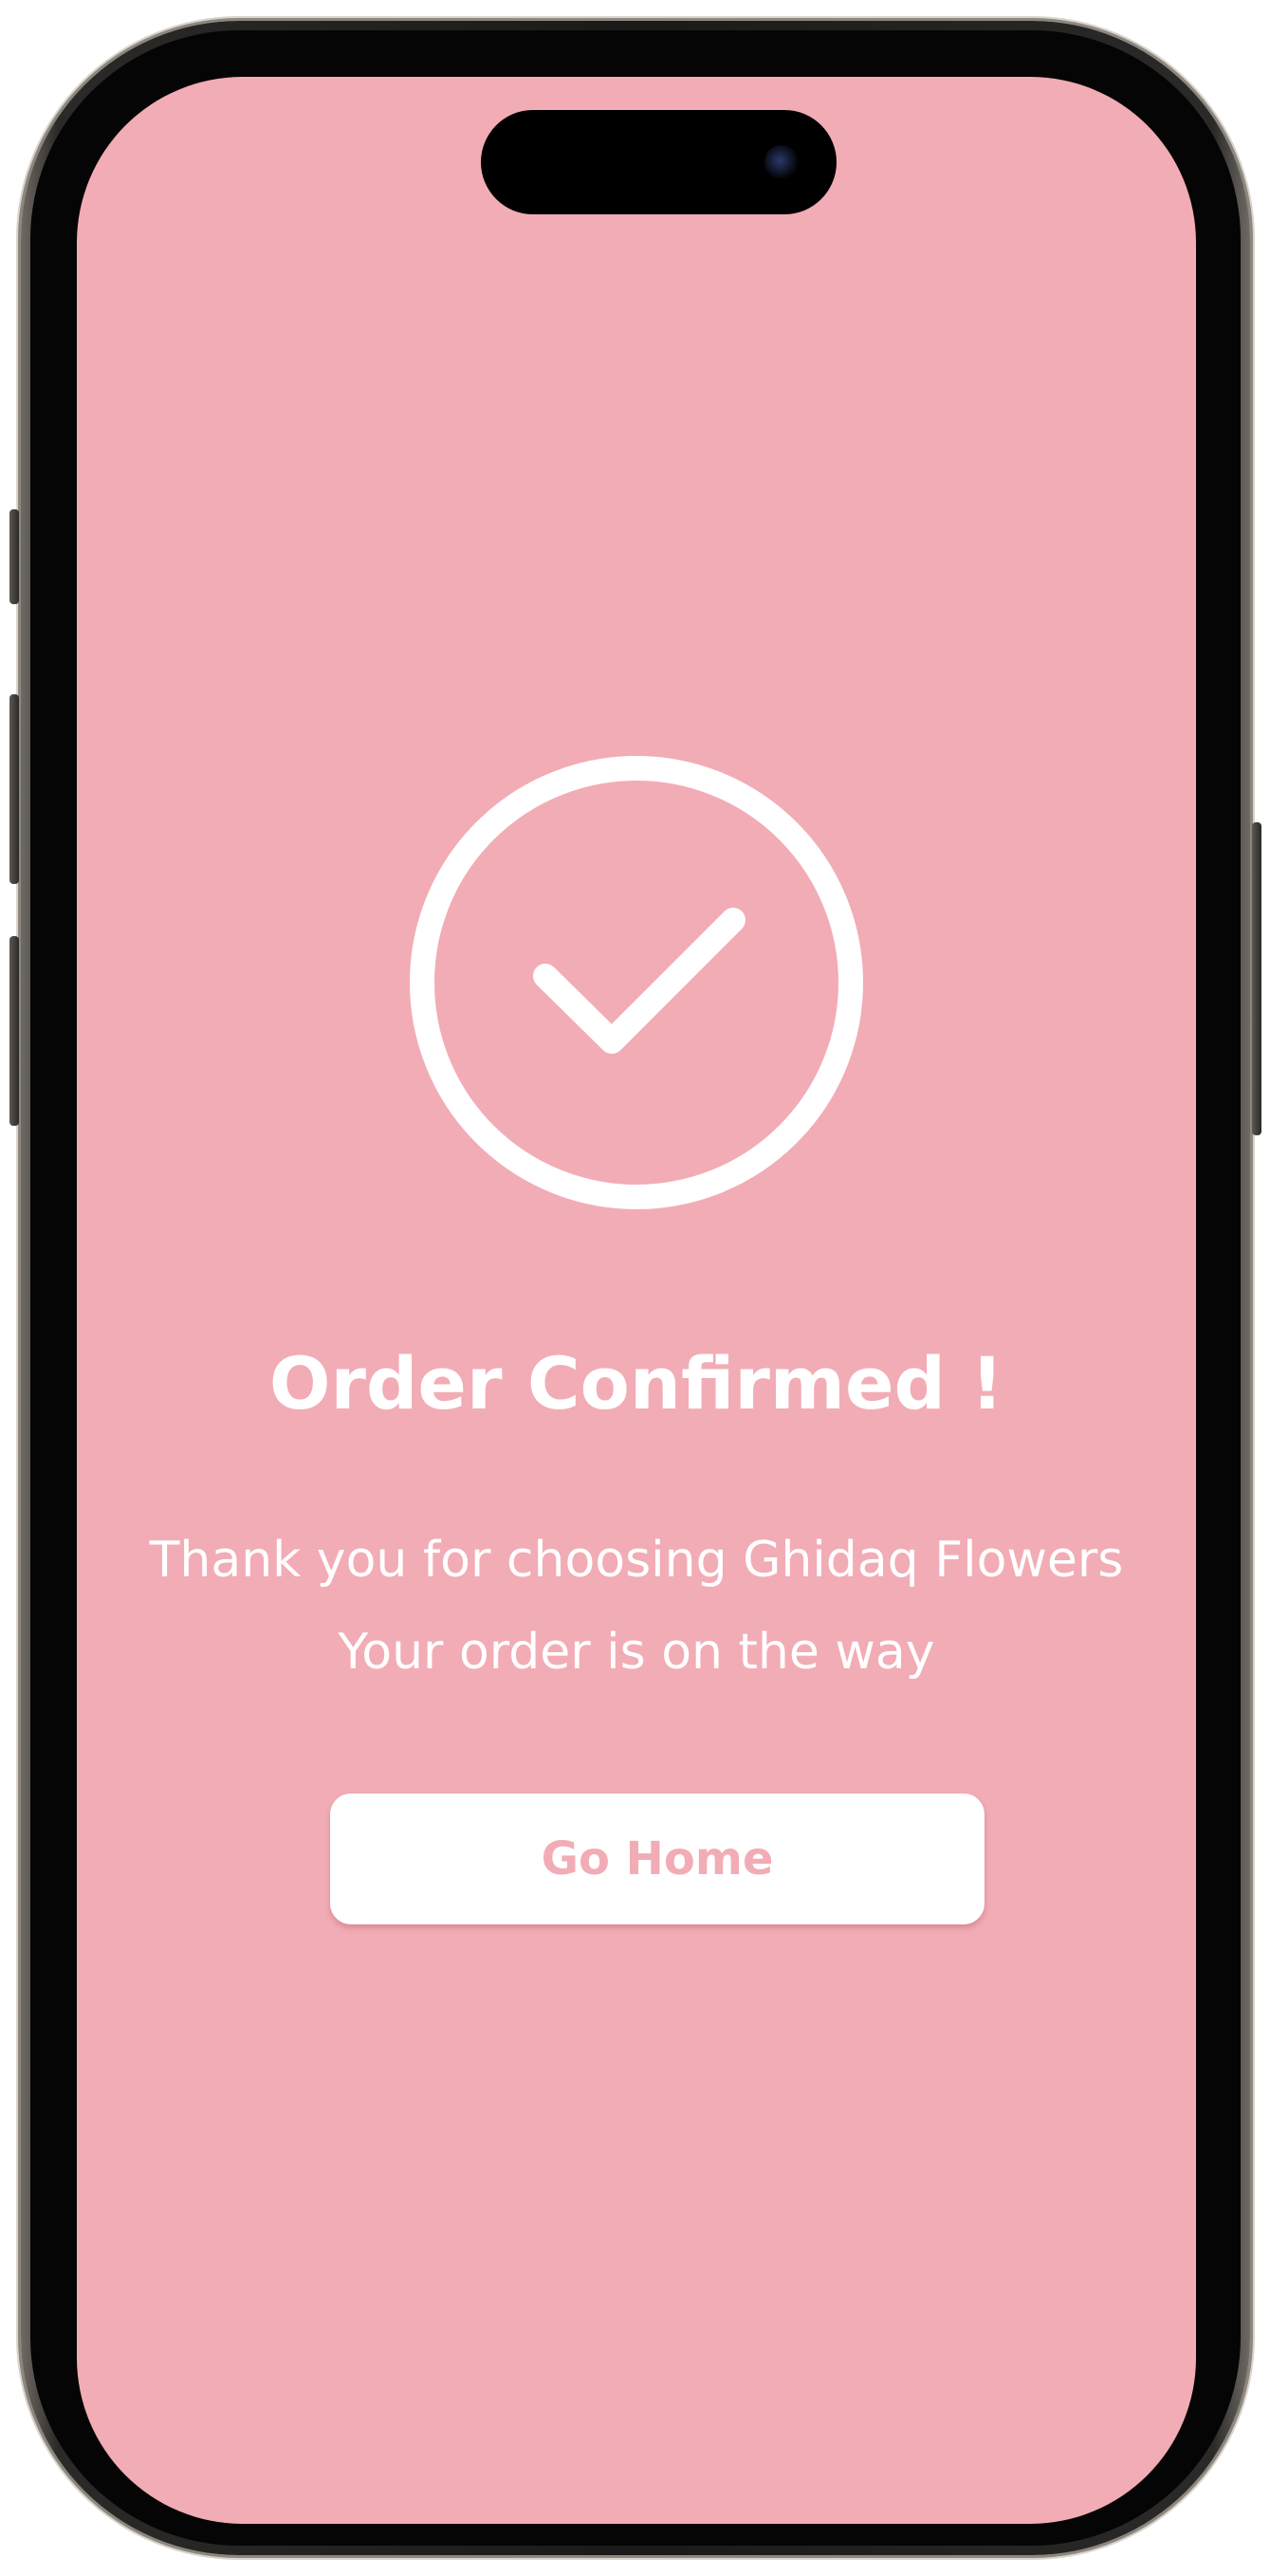 The image size is (1270, 2576). Describe the element at coordinates (1256, 978) in the screenshot. I see `power-button` at that location.